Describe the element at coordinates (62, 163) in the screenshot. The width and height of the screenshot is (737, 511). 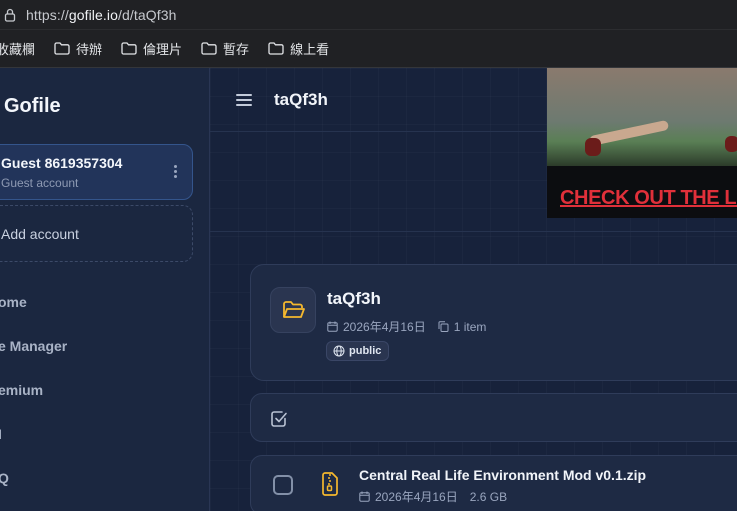
I see `account-name: Guest 8619357304` at that location.